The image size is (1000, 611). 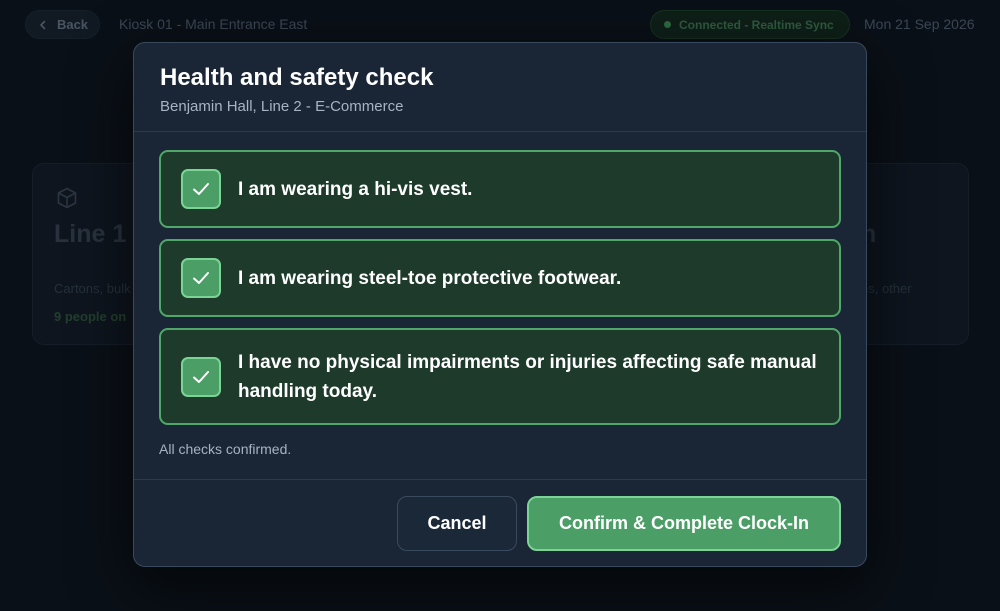 I want to click on current-date: Mon 21 Sep 2026, so click(x=919, y=24).